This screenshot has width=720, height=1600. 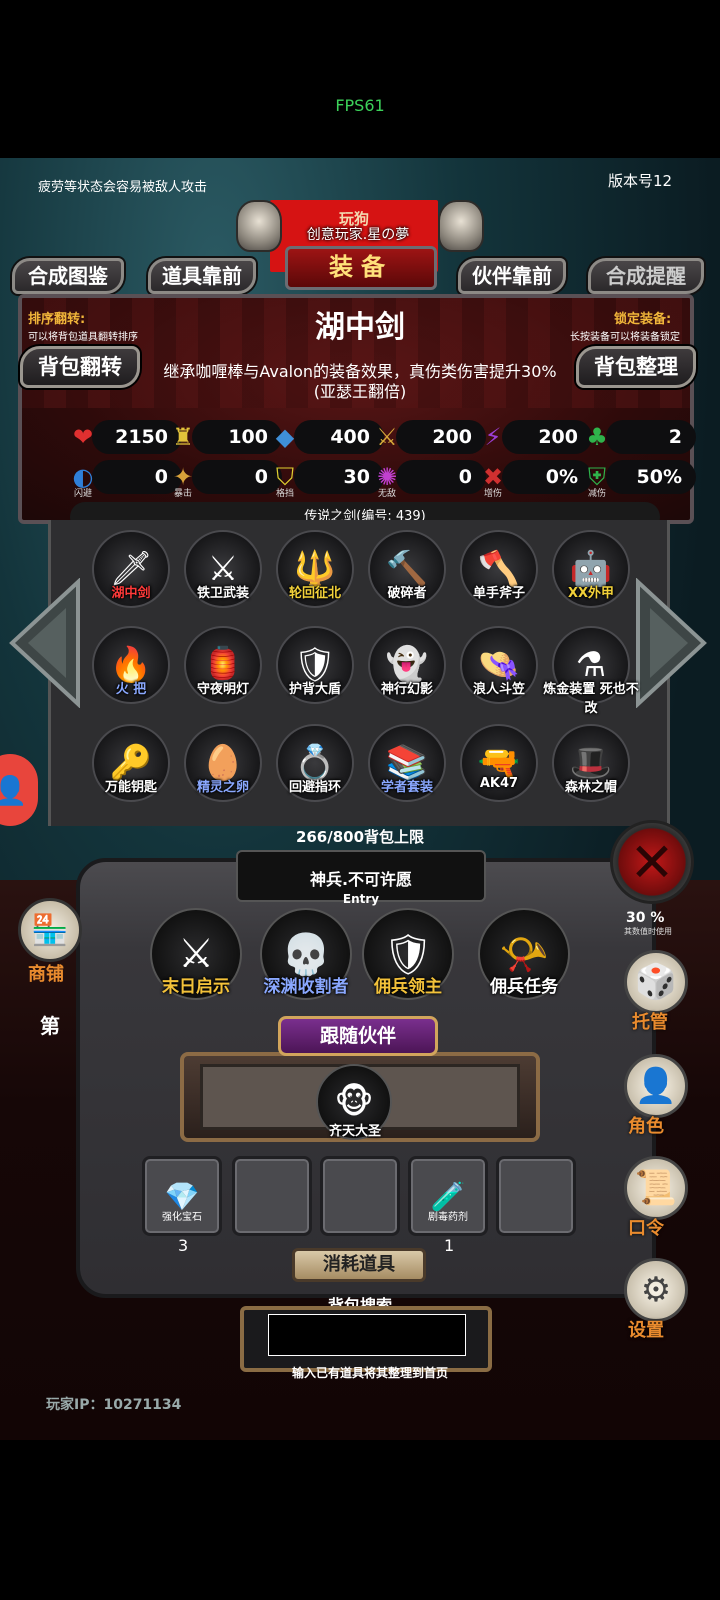 I want to click on percent-readout: 30 %, so click(x=645, y=918).